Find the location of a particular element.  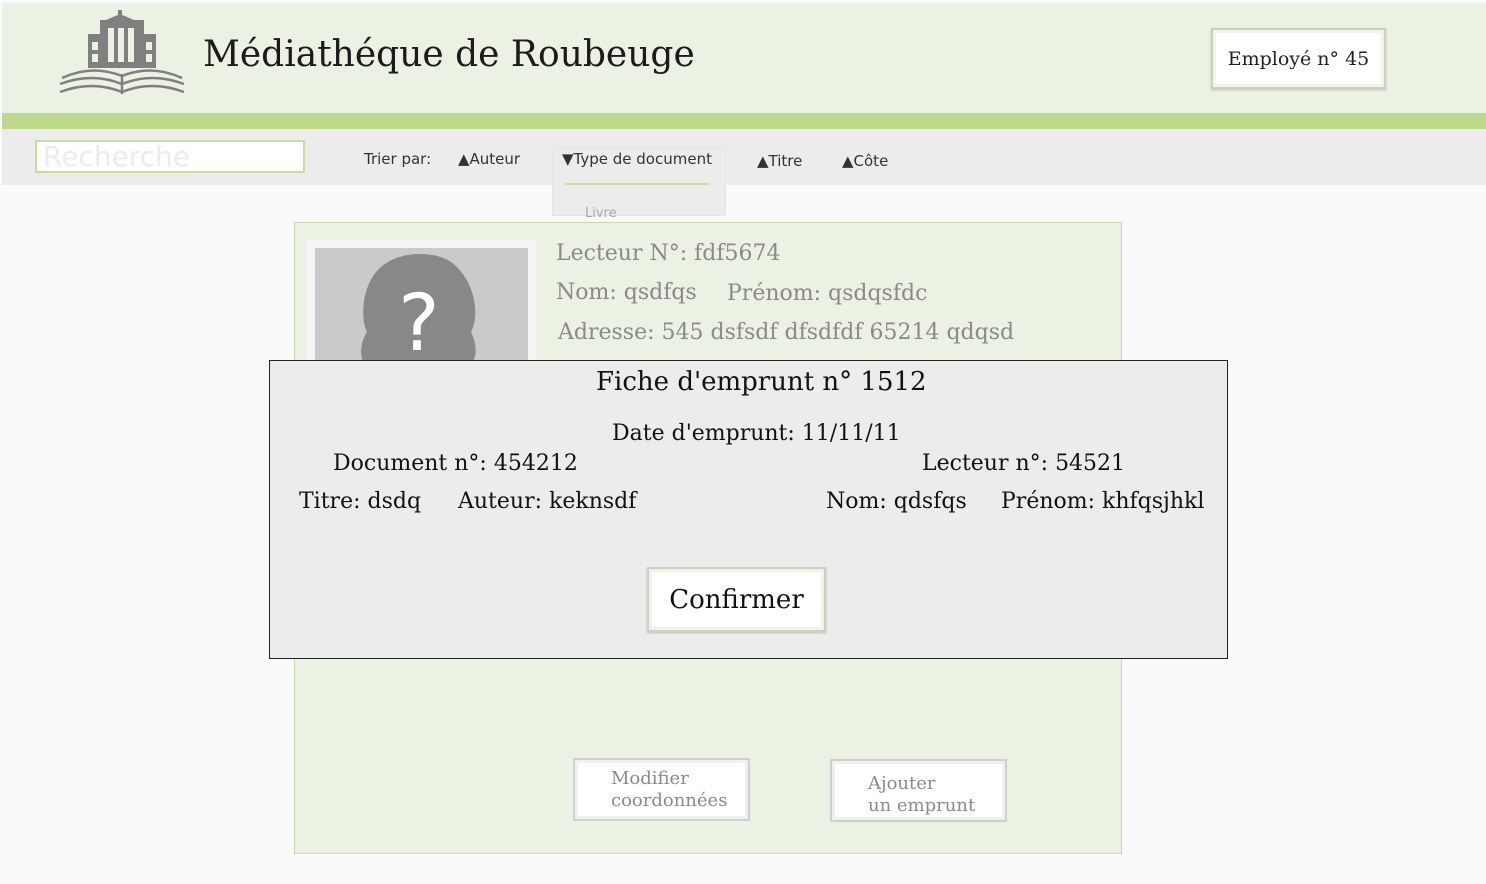

modify-label-line1: Modifier is located at coordinates (650, 778).